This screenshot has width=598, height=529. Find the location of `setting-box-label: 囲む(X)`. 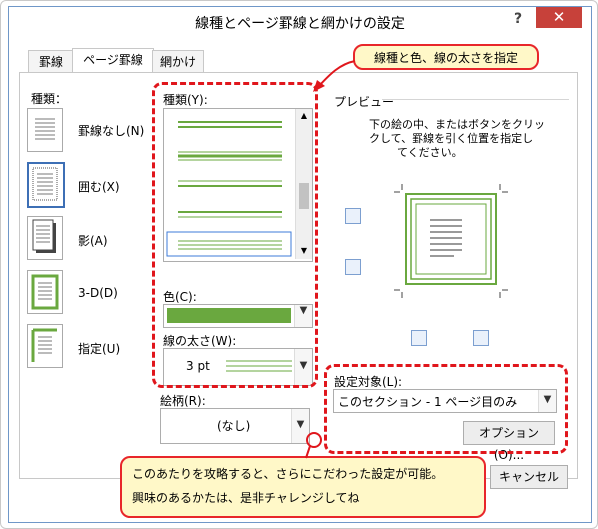

setting-box-label: 囲む(X) is located at coordinates (99, 186).